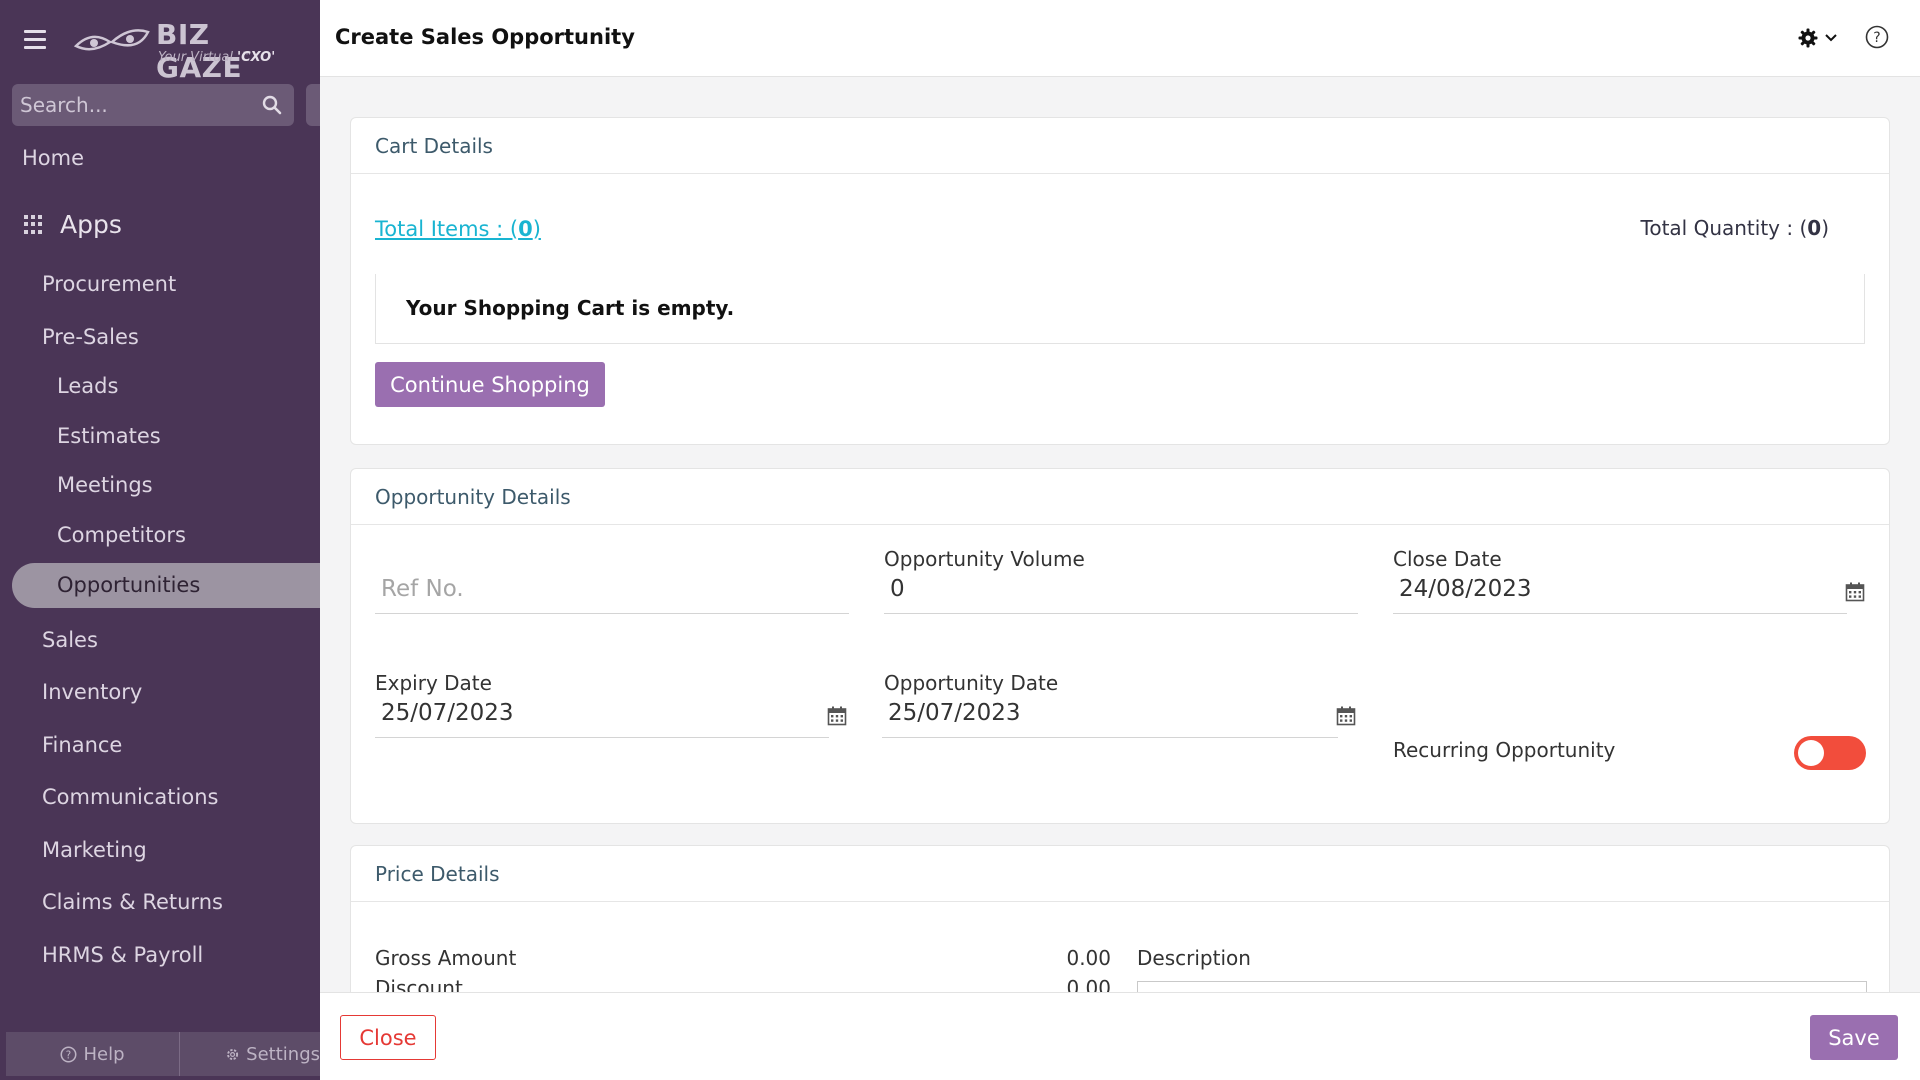  I want to click on description-textarea, so click(1502, 986).